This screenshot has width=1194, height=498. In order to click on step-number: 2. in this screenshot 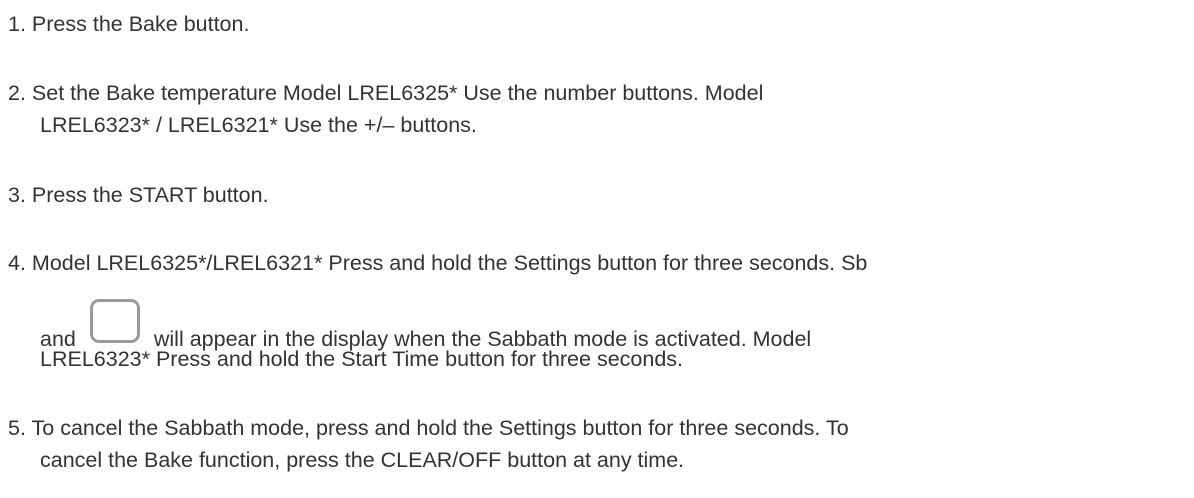, I will do `click(17, 93)`.